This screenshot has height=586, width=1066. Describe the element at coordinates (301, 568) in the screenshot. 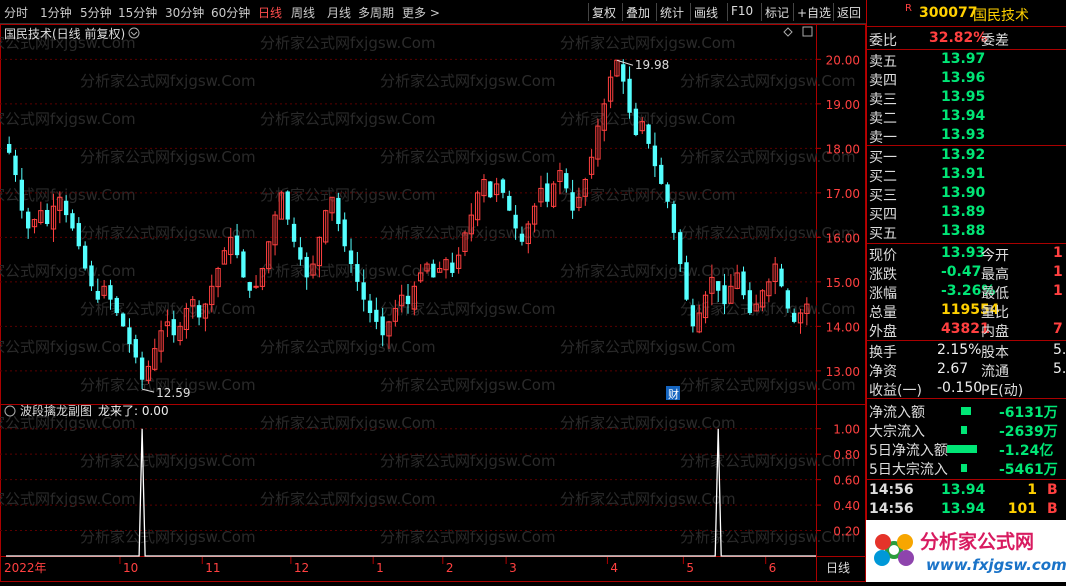

I see `month-label: 12` at that location.